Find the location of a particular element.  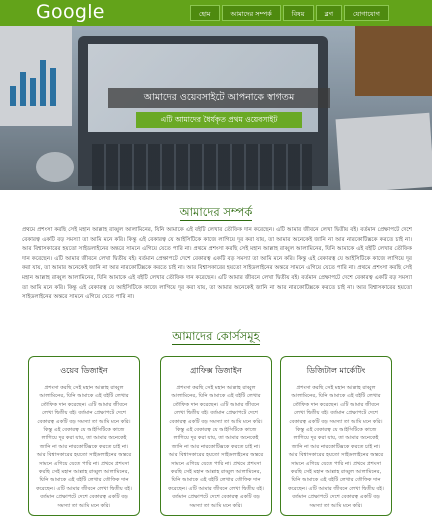

menu-item-about: আমাদের সম্পর্ক is located at coordinates (251, 13).